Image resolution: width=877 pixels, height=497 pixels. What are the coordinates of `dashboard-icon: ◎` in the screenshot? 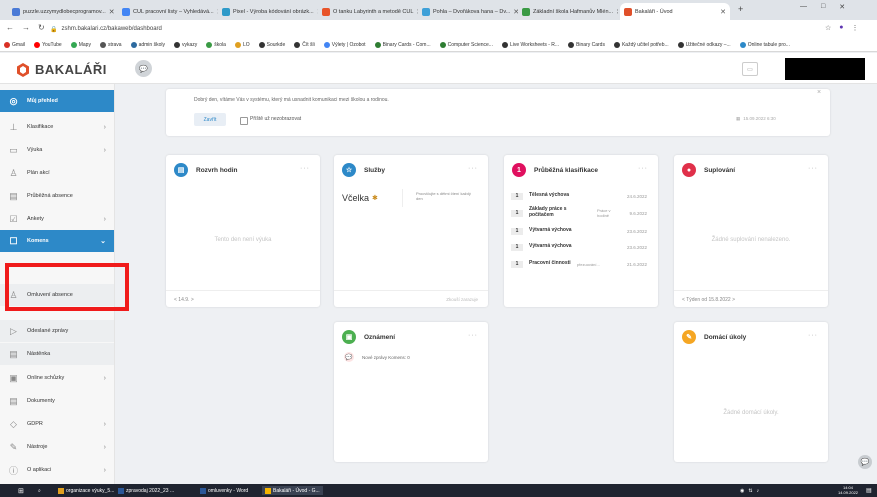 It's located at (13, 100).